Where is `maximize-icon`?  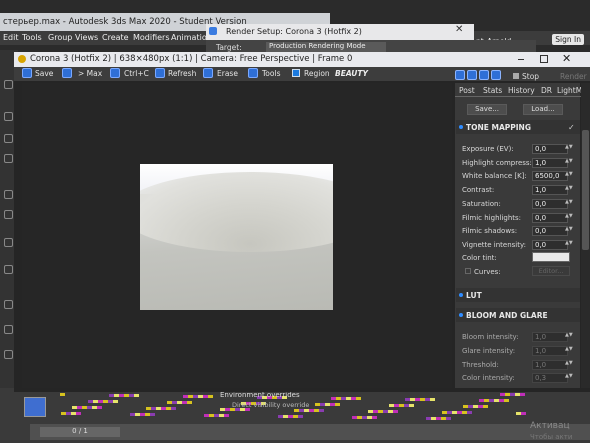
maximize-icon is located at coordinates (544, 59).